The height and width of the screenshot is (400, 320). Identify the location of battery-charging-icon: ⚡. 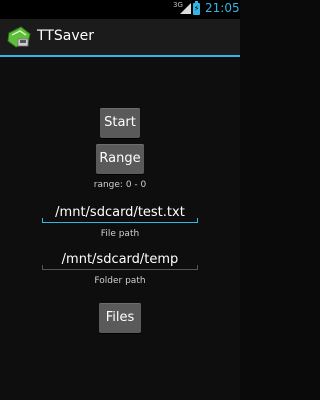
(196, 8).